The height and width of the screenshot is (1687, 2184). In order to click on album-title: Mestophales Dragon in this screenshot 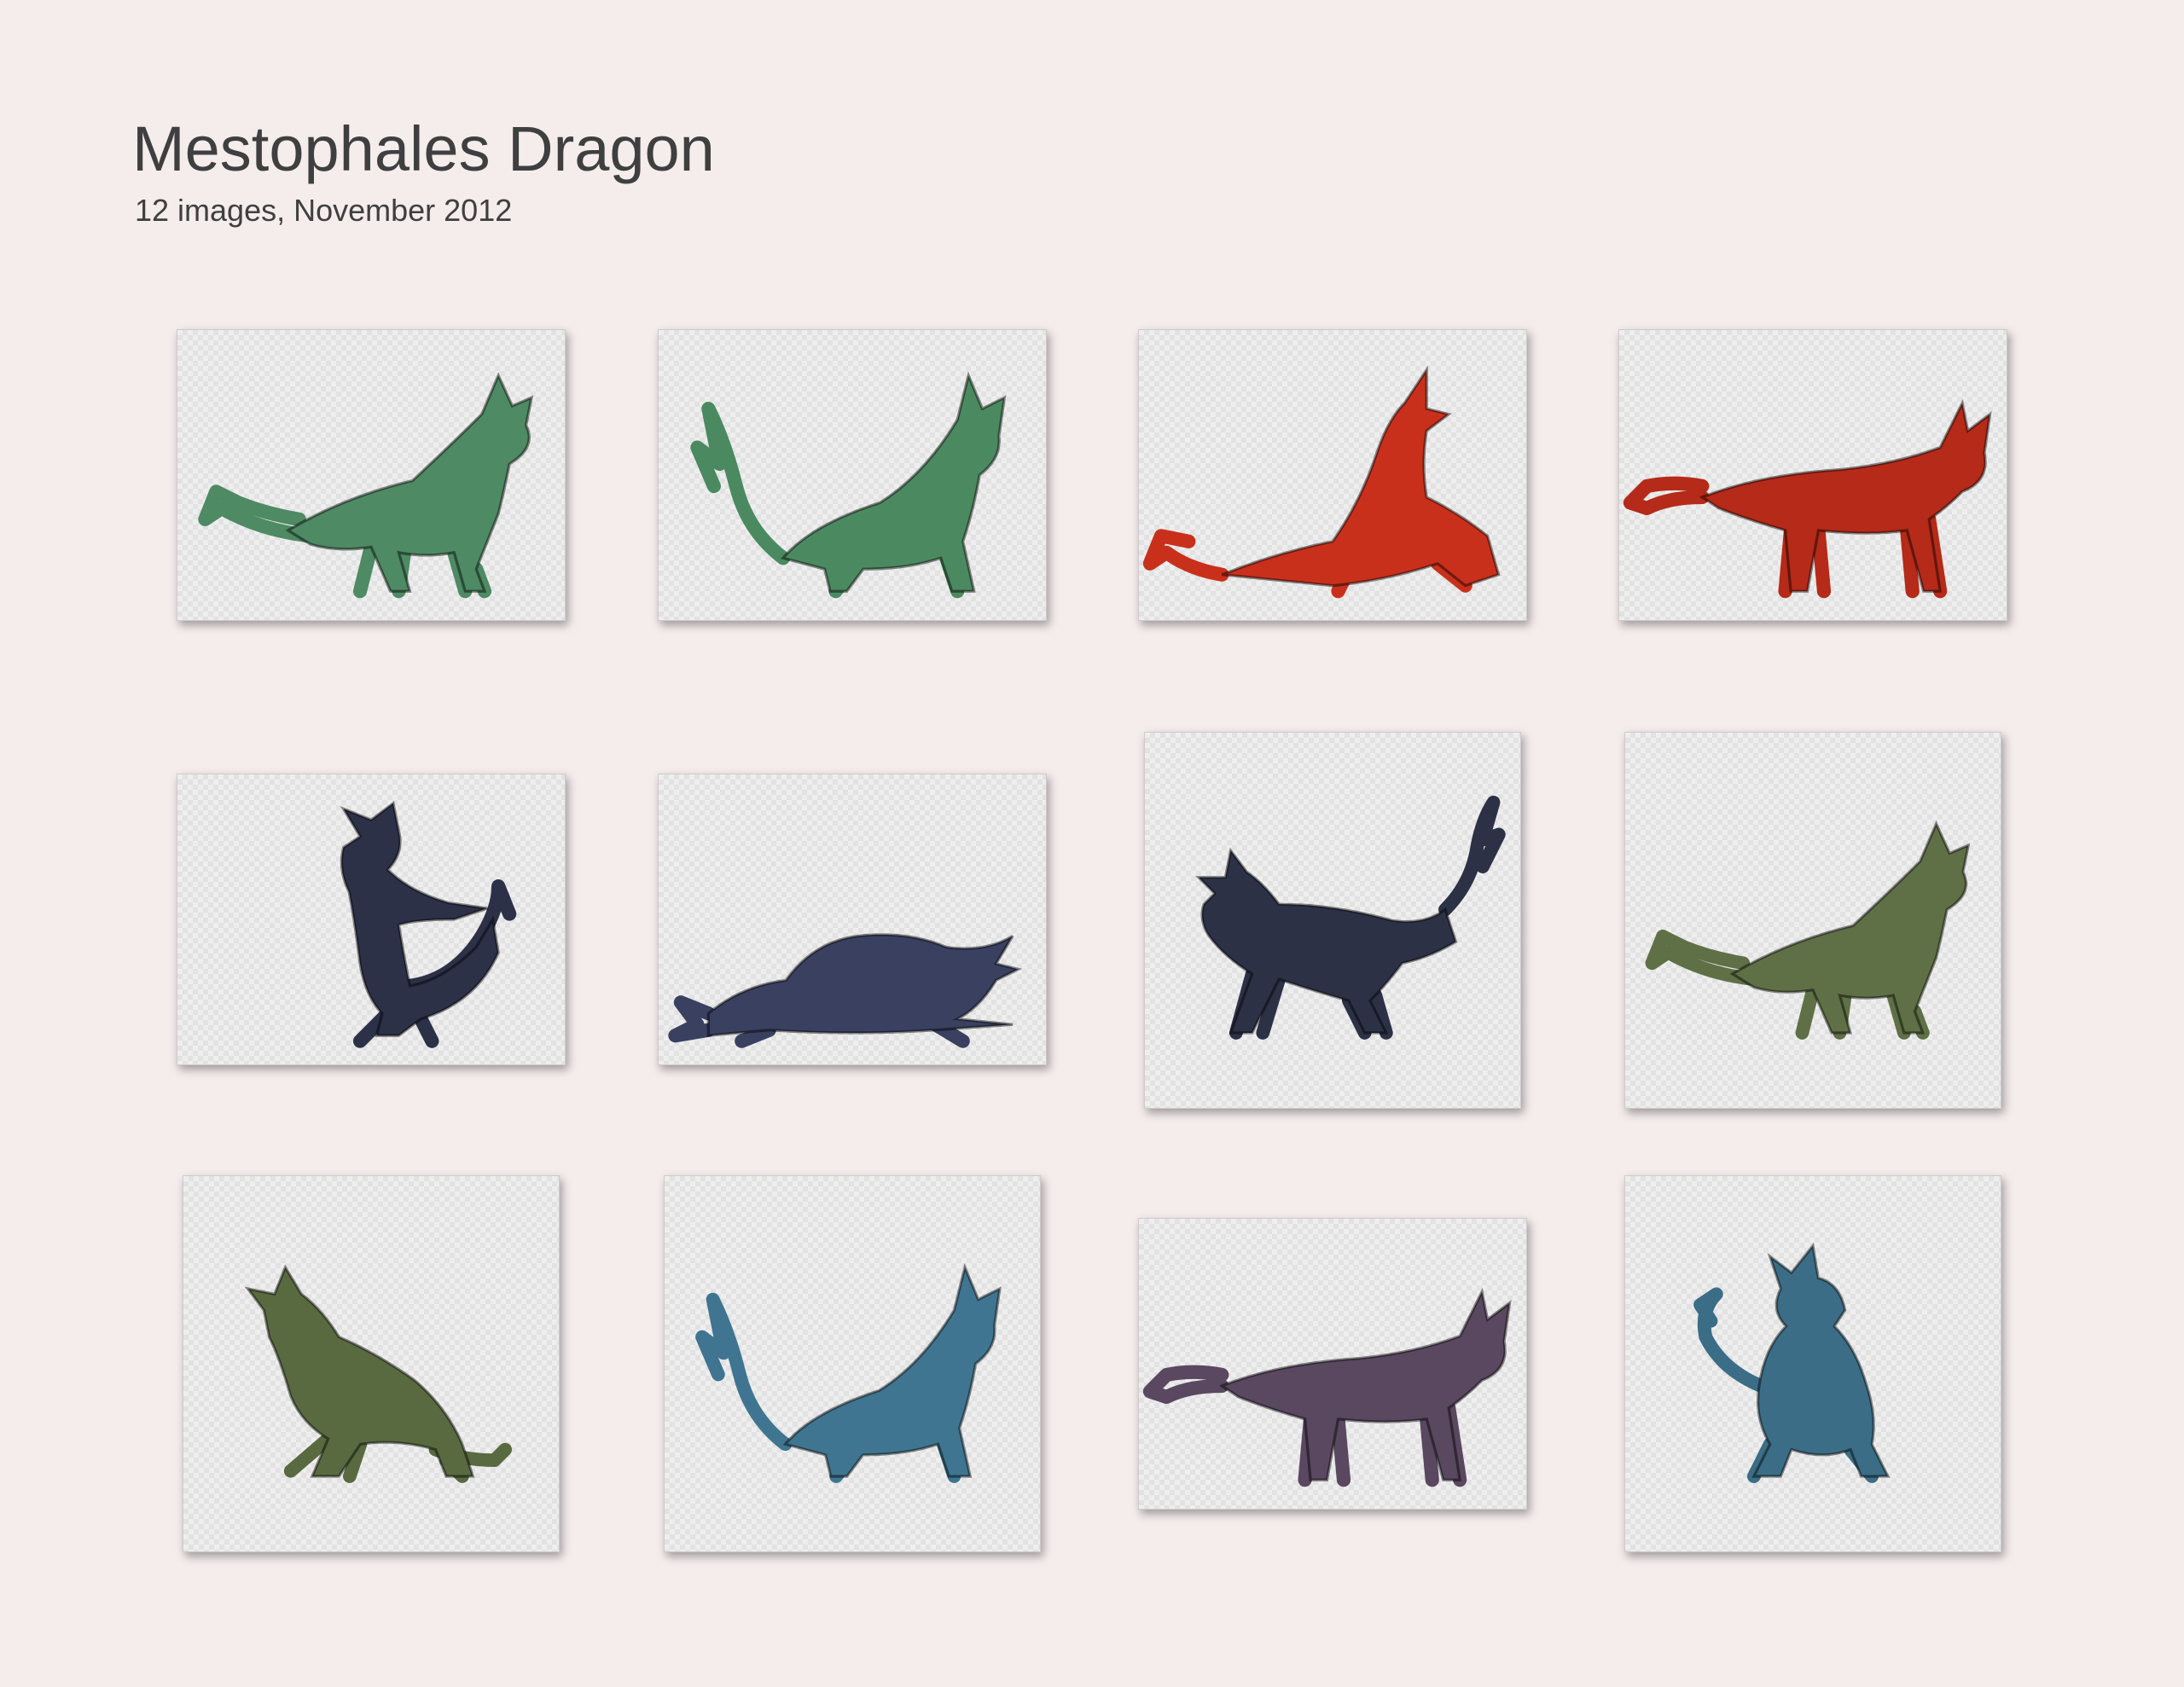, I will do `click(423, 149)`.